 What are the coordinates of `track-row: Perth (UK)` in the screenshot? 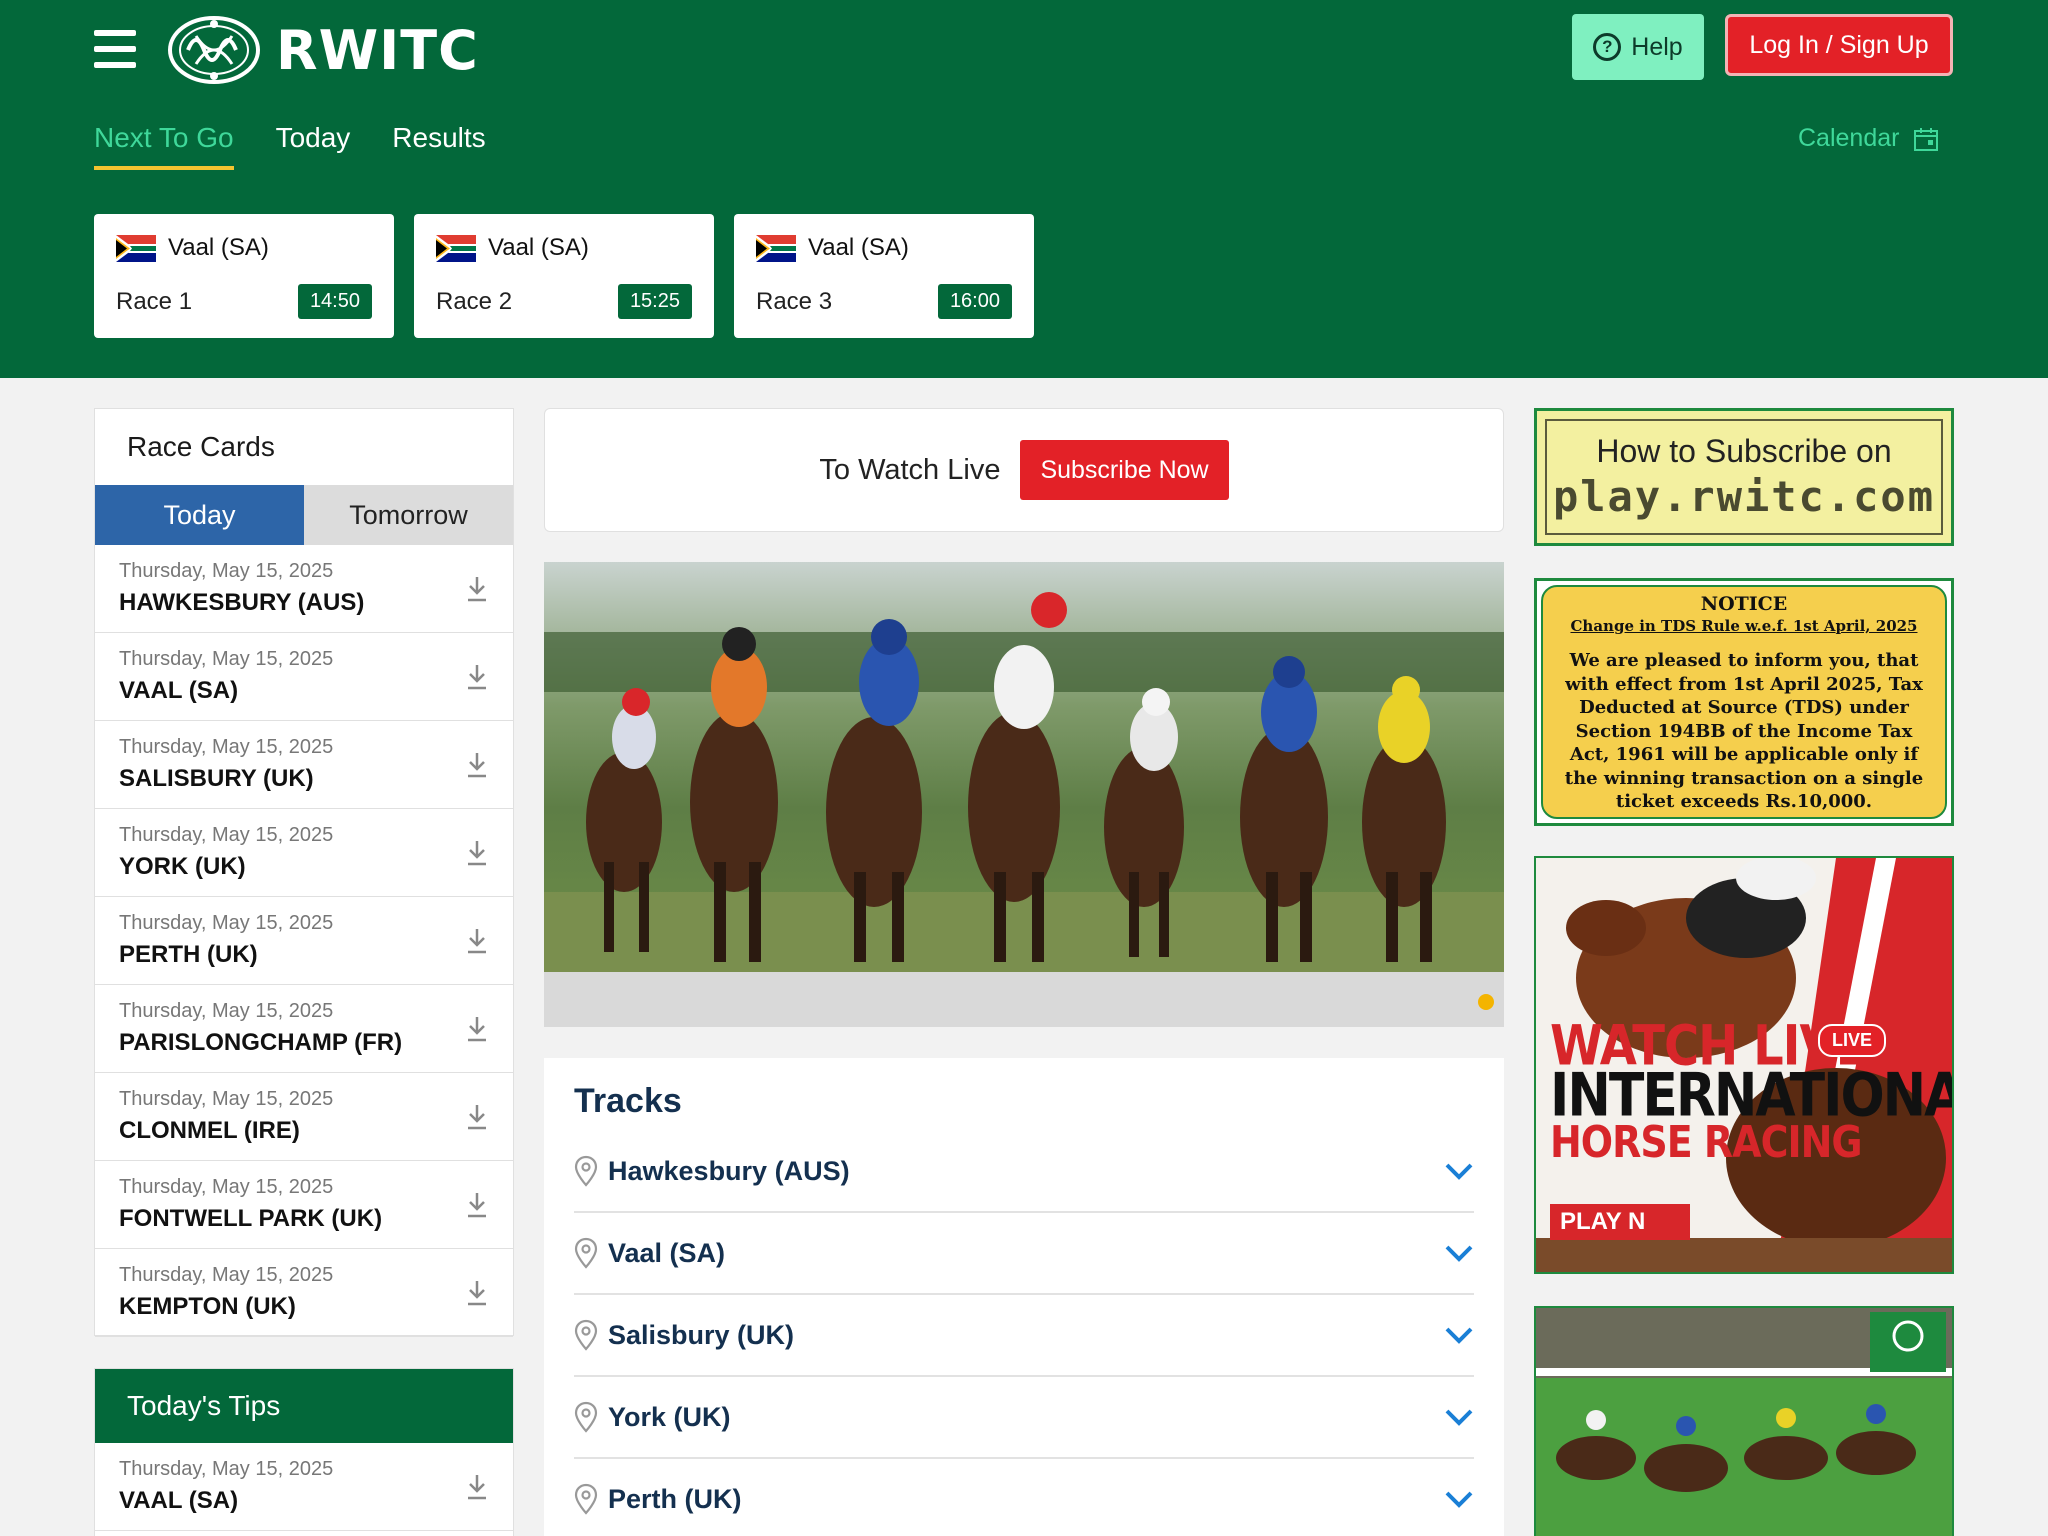 It's located at (1024, 1497).